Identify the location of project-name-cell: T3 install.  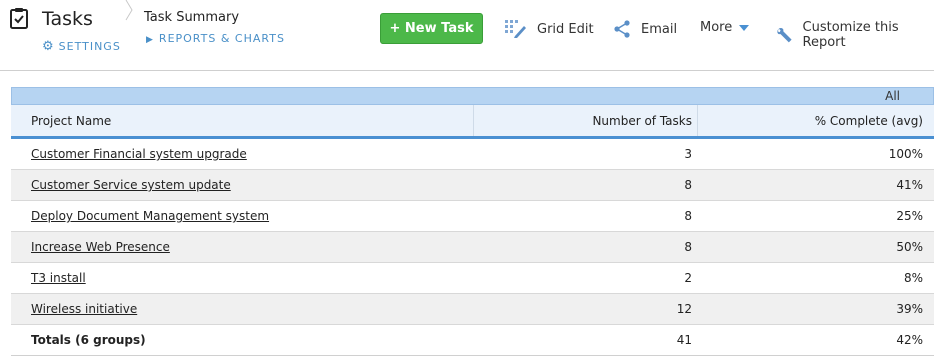
(242, 278).